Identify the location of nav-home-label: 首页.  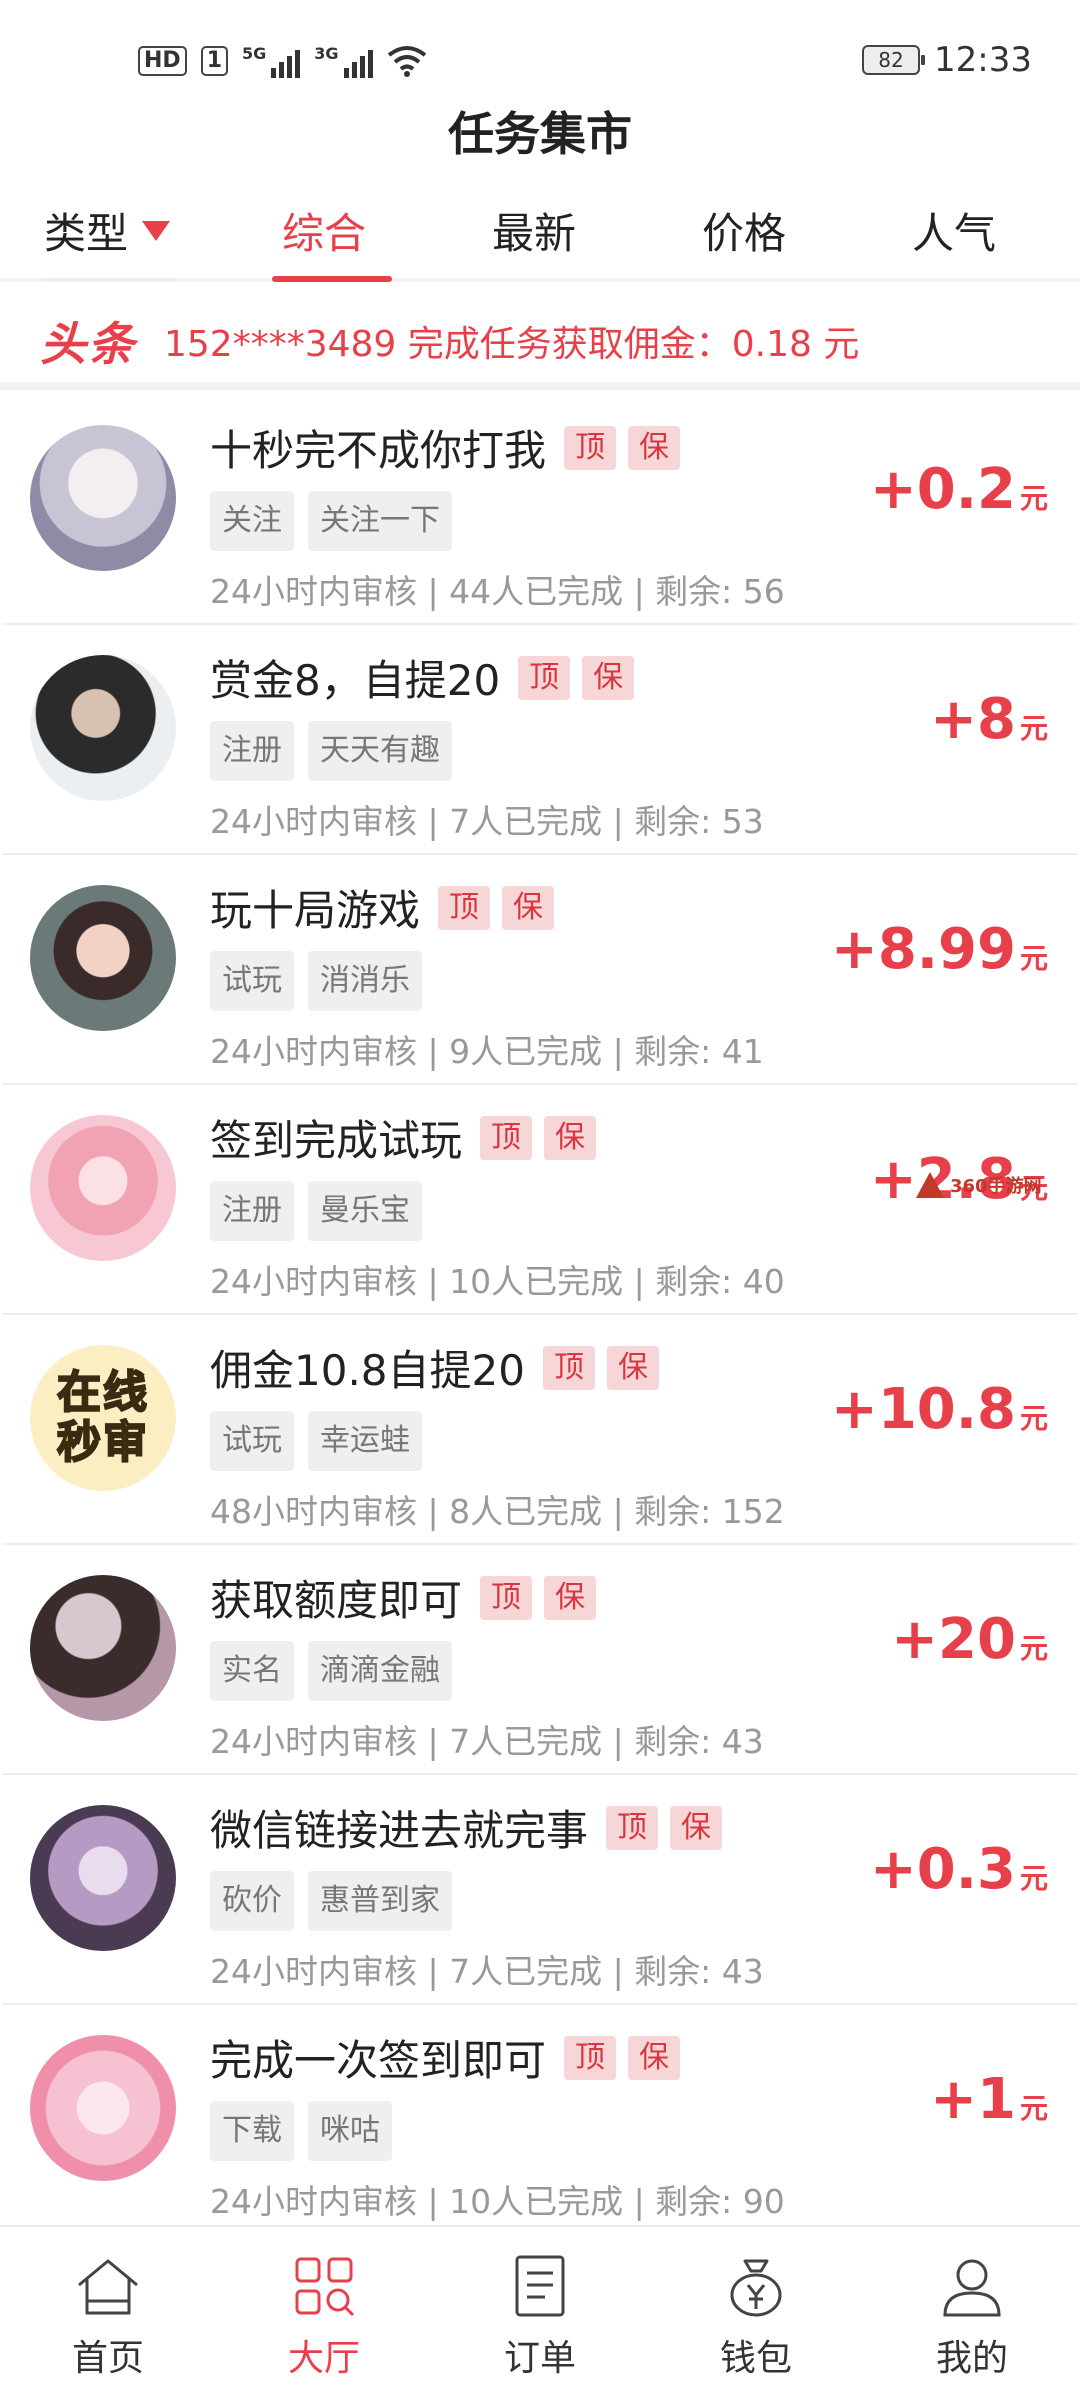
(107, 2358).